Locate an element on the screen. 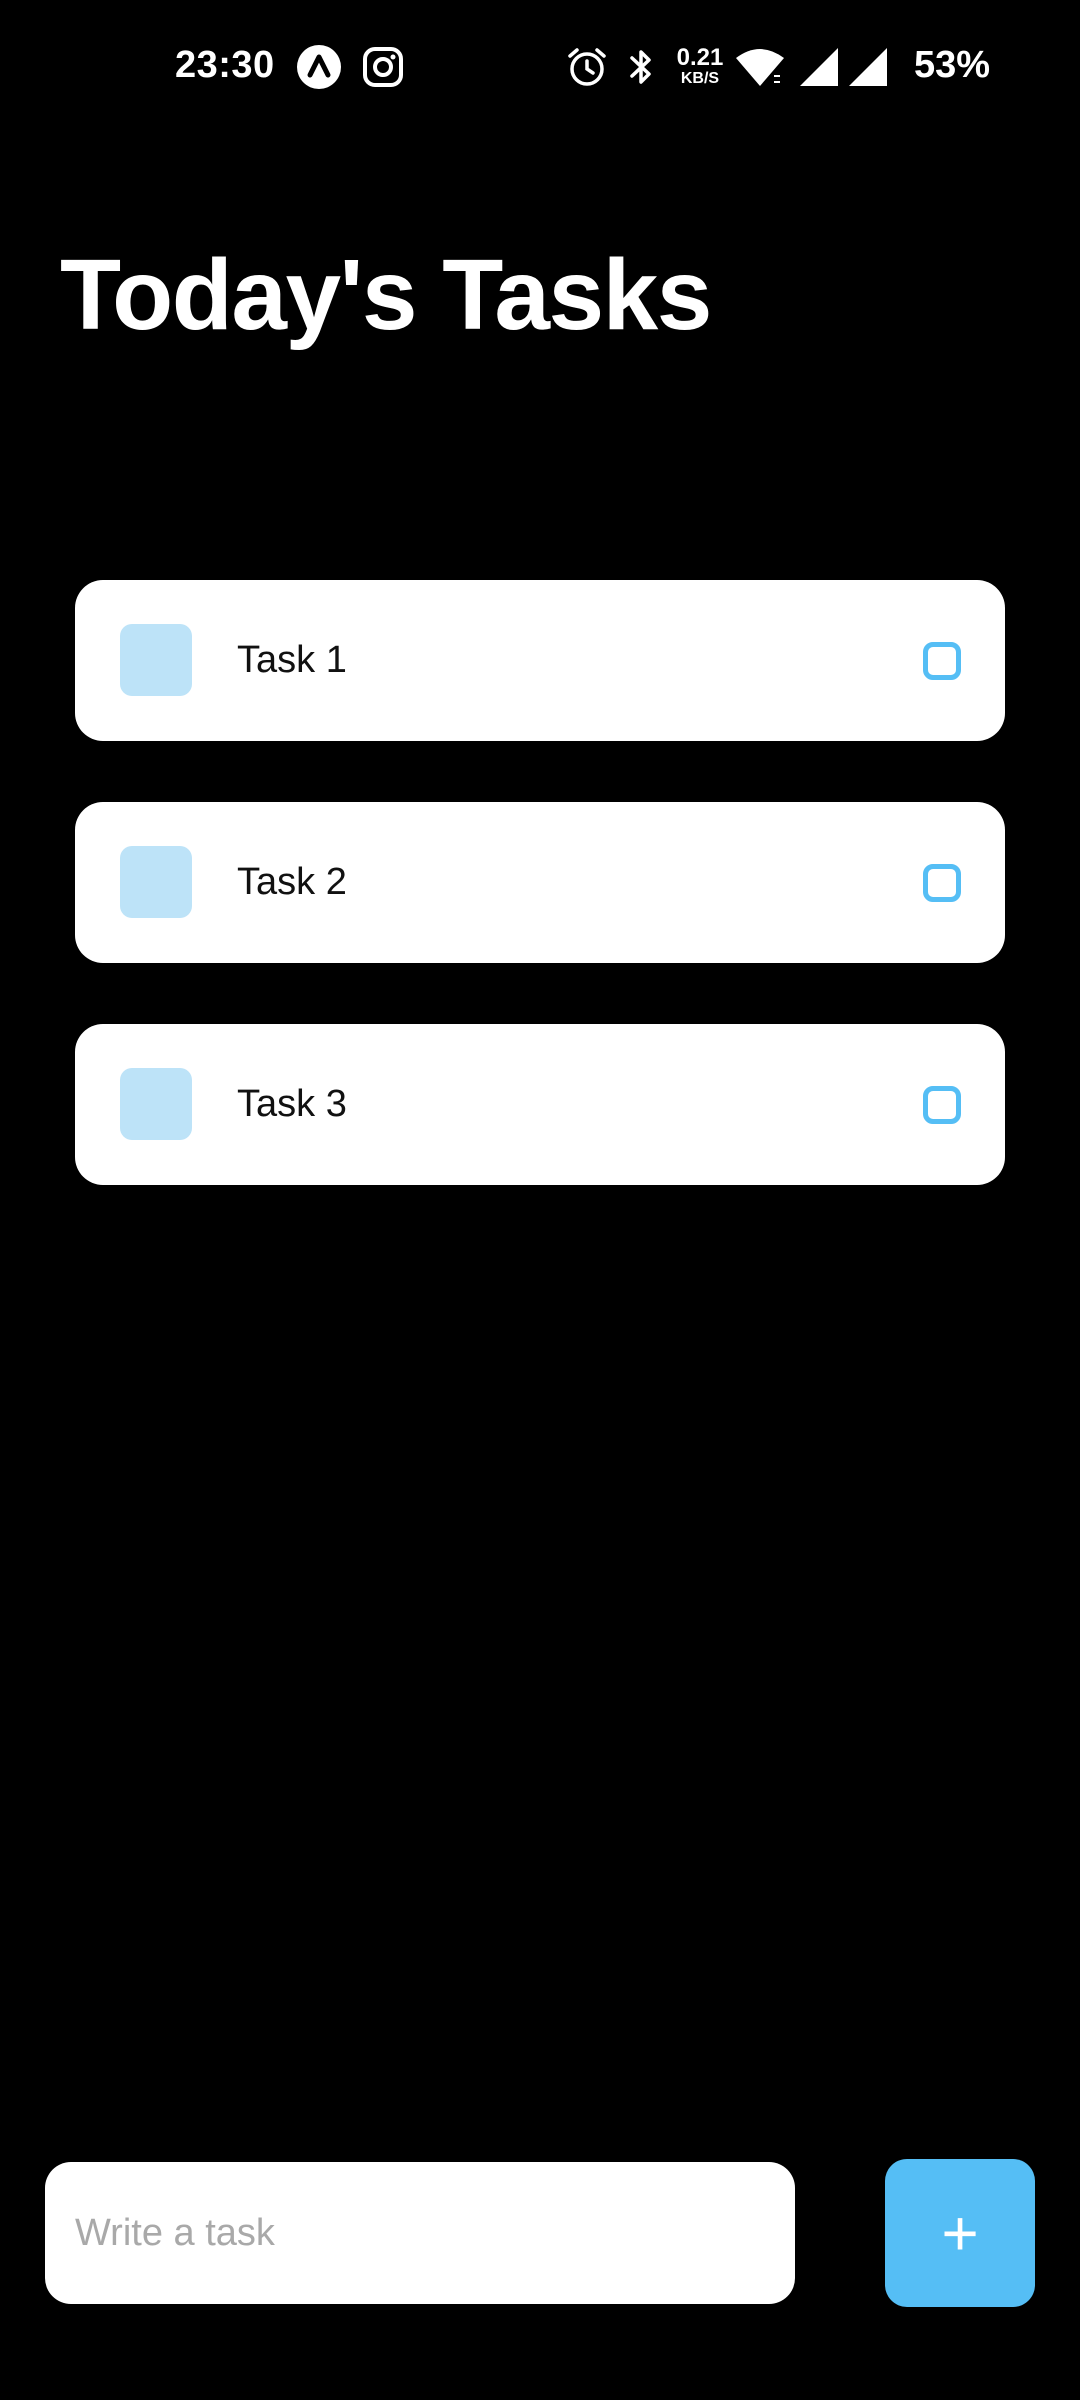 Image resolution: width=1080 pixels, height=2400 pixels. network-speed: 0.21 KB/S is located at coordinates (700, 66).